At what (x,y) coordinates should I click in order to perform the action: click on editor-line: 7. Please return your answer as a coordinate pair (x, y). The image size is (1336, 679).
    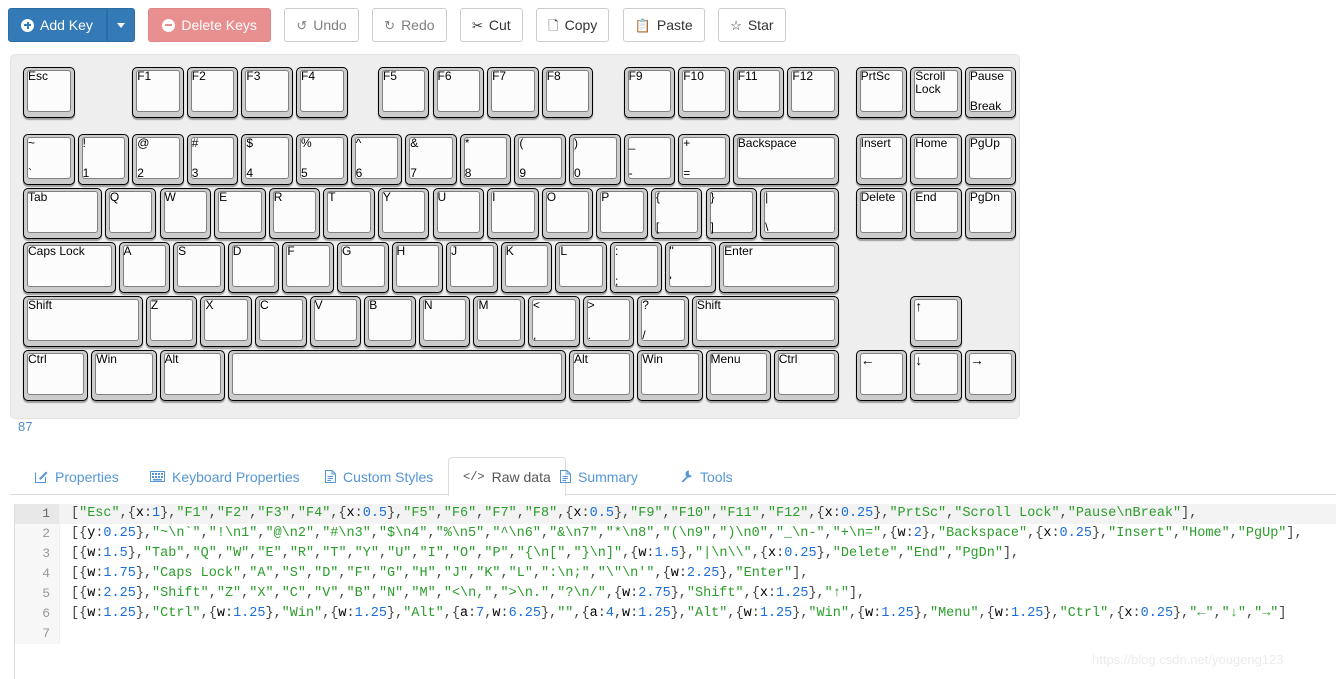
    Looking at the image, I should click on (675, 634).